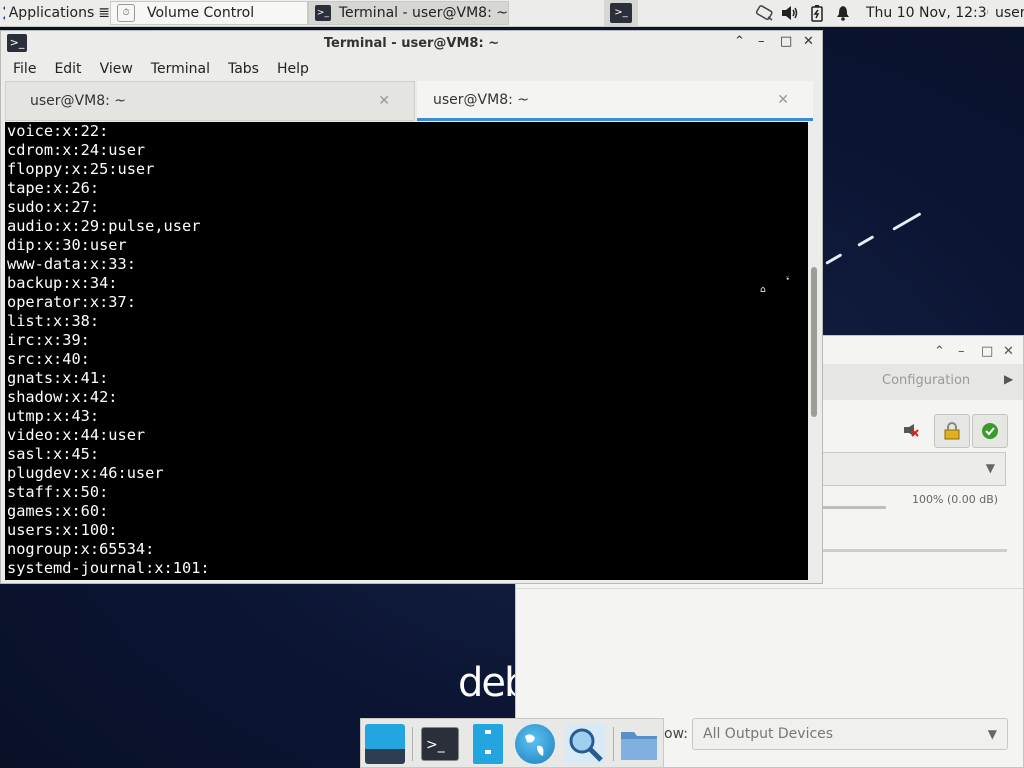  I want to click on tab-inactive: user@VM8: ~ ✕, so click(210, 101).